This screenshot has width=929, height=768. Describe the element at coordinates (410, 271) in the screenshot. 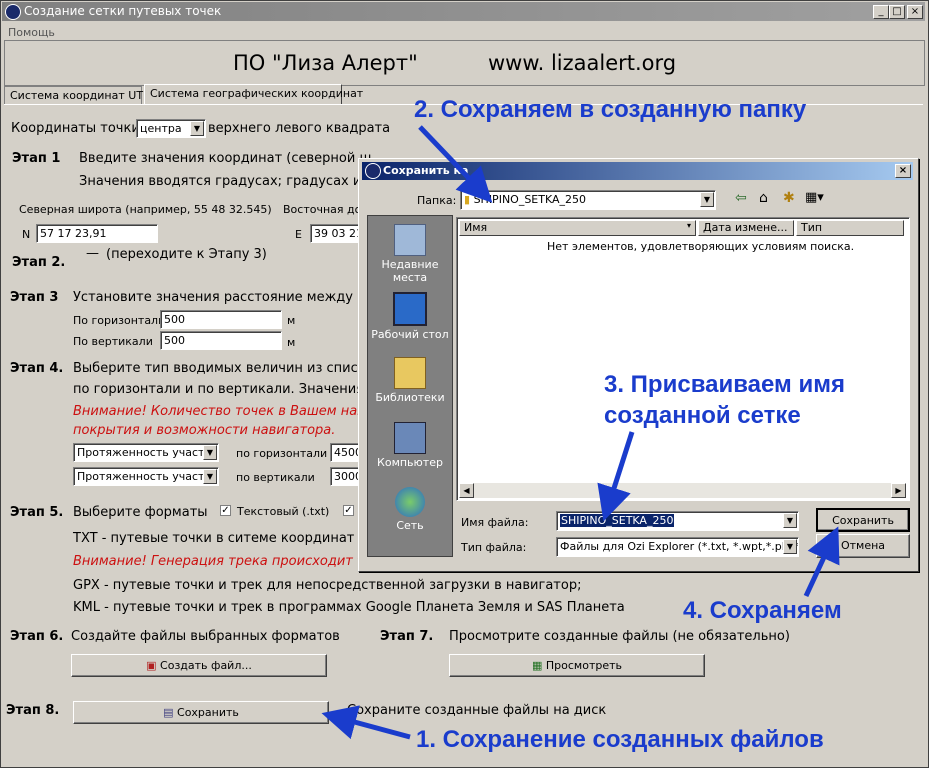

I see `place-recent-label: Недавние места` at that location.